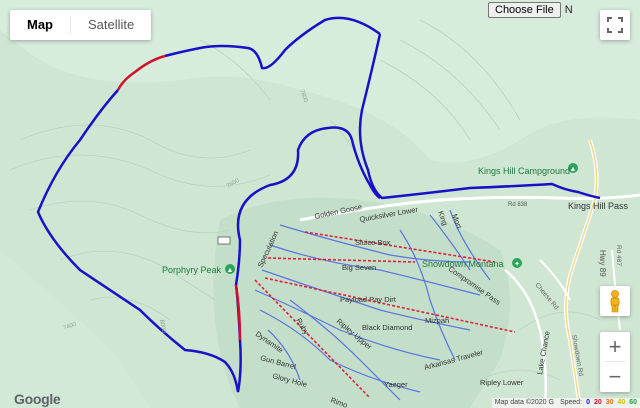  Describe the element at coordinates (588, 402) in the screenshot. I see `speed-value: 0` at that location.